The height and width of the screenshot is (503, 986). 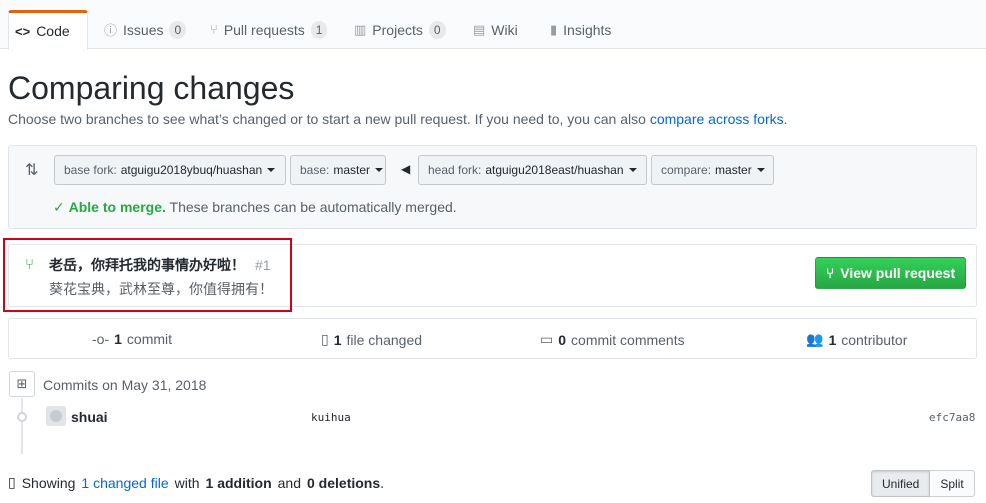 I want to click on view-pull-request-button: ⑂ View pull request, so click(x=890, y=273).